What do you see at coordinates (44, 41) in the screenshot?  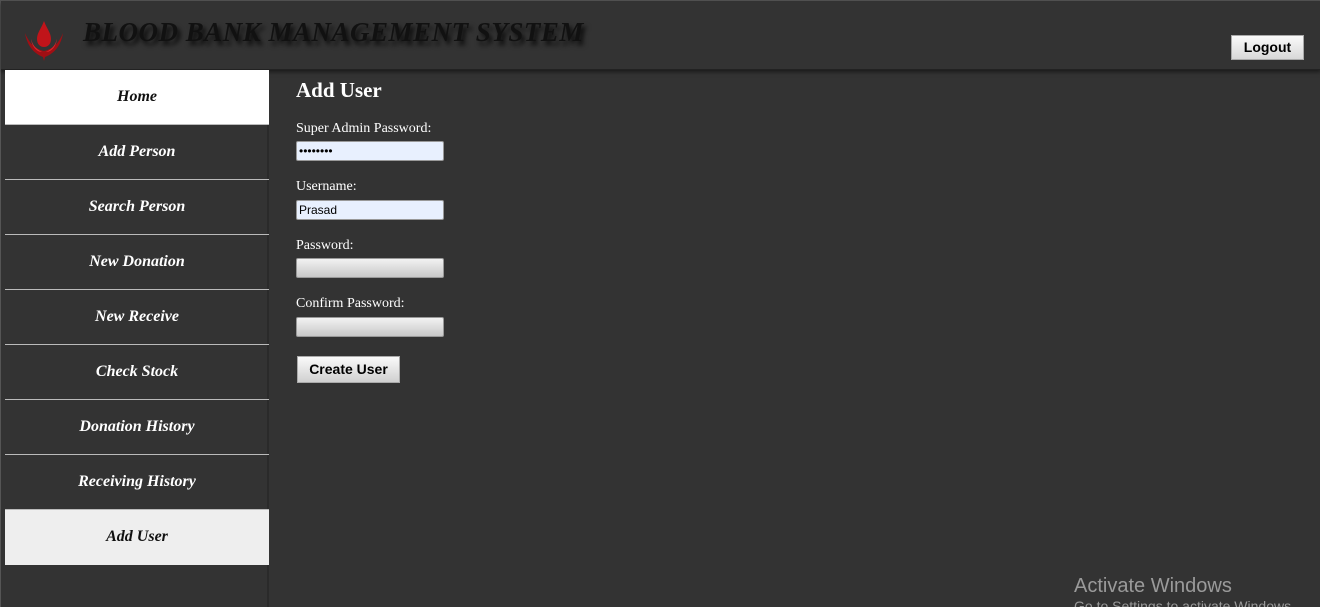 I see `blood-drop-logo-icon` at bounding box center [44, 41].